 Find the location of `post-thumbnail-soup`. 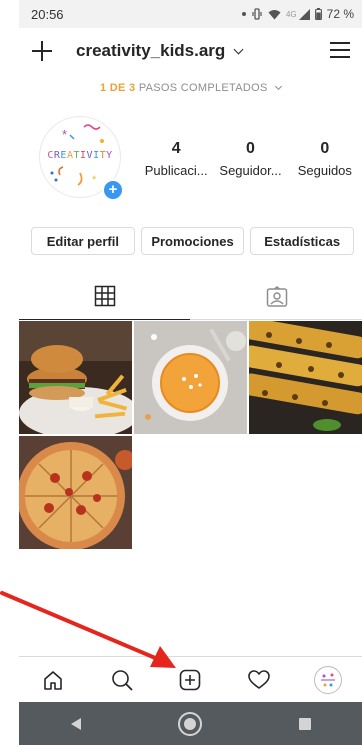

post-thumbnail-soup is located at coordinates (190, 377).